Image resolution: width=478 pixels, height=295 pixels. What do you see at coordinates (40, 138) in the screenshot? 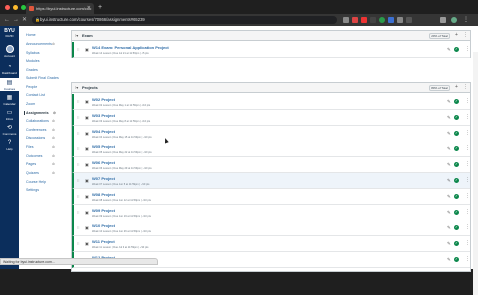
I see `course-nav-discussions: Discussions ⊘` at bounding box center [40, 138].